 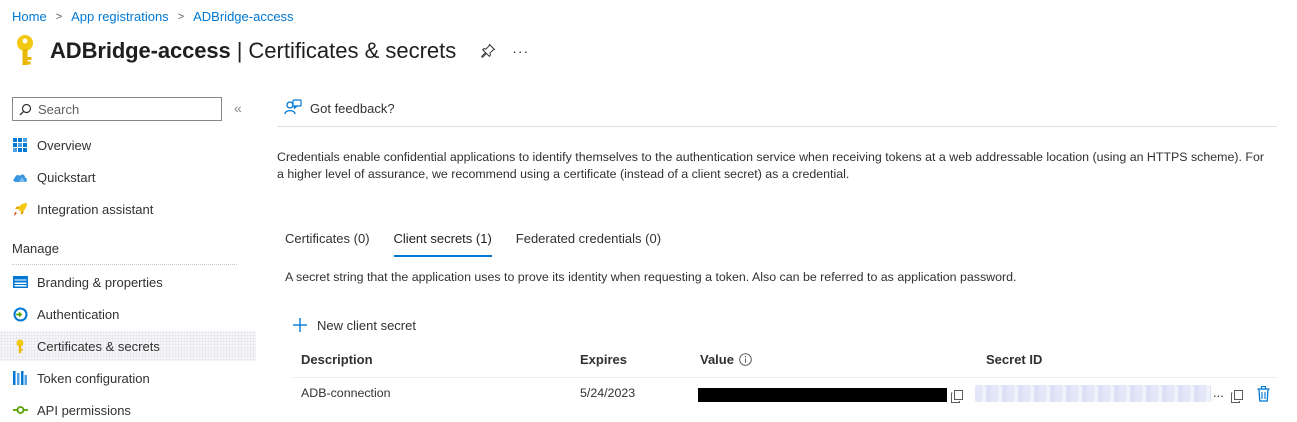 What do you see at coordinates (140, 50) in the screenshot?
I see `page-title-app: ADBridge-access` at bounding box center [140, 50].